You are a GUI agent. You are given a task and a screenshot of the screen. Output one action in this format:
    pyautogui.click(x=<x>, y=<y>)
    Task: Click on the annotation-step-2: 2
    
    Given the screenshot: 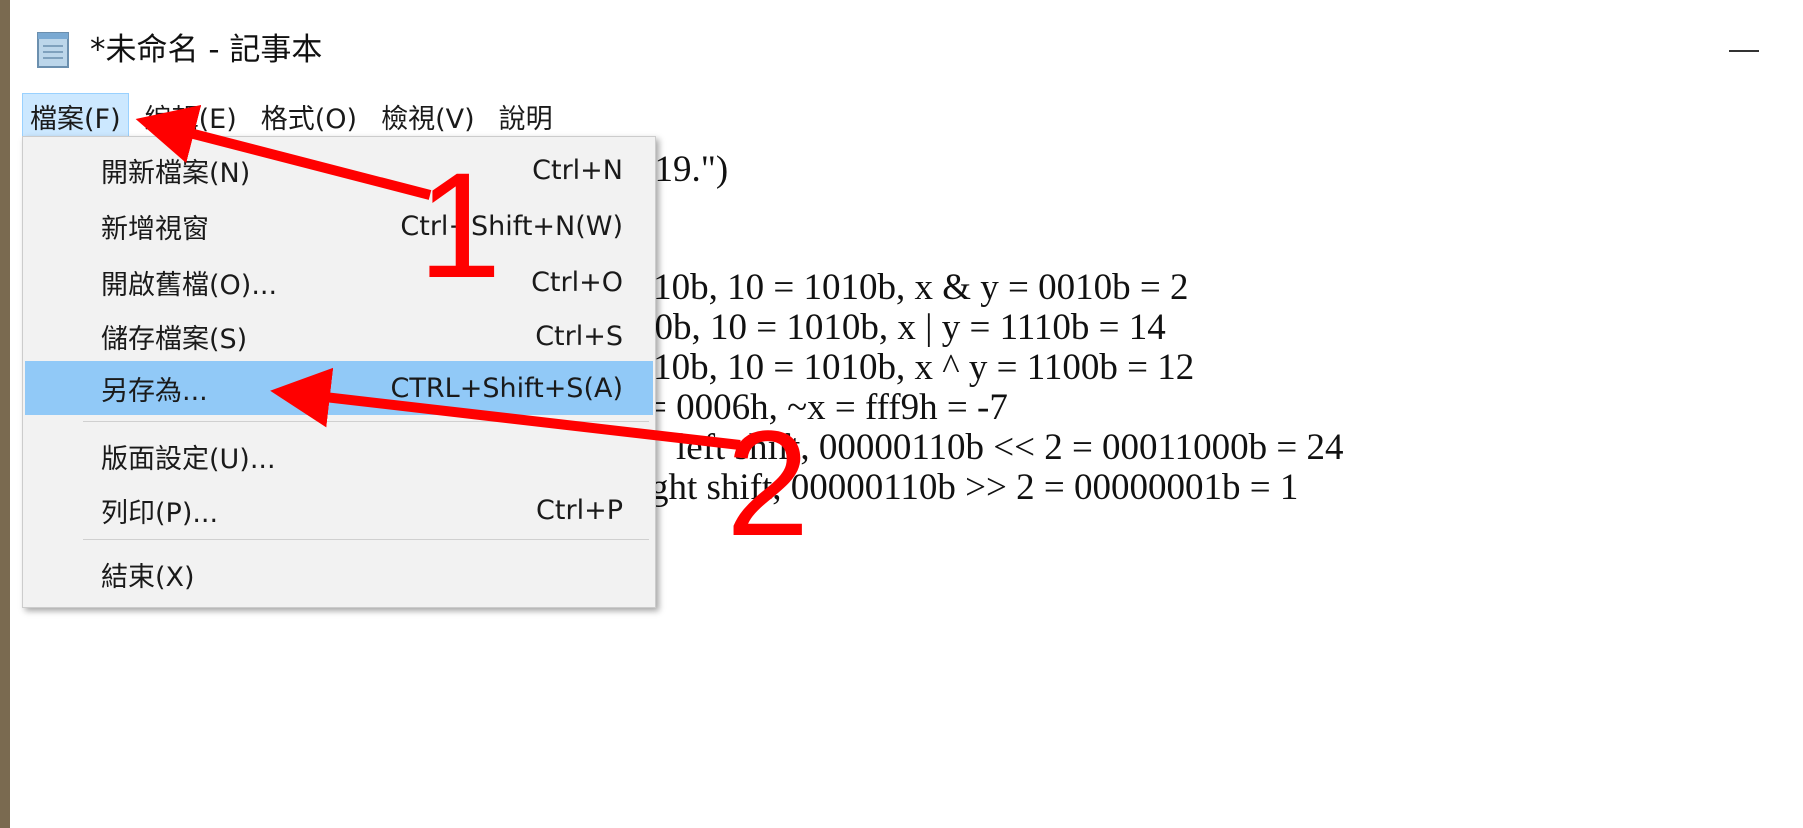 What is the action you would take?
    pyautogui.click(x=768, y=483)
    